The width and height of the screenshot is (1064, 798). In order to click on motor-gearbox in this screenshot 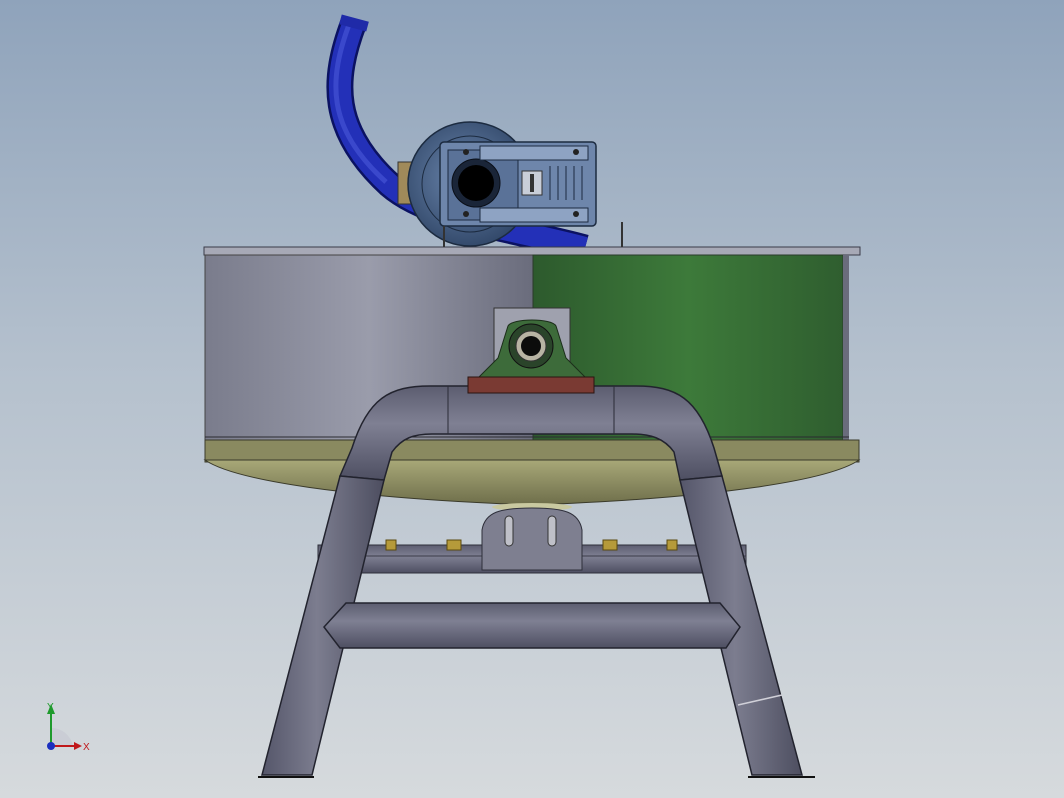, I will do `click(510, 184)`.